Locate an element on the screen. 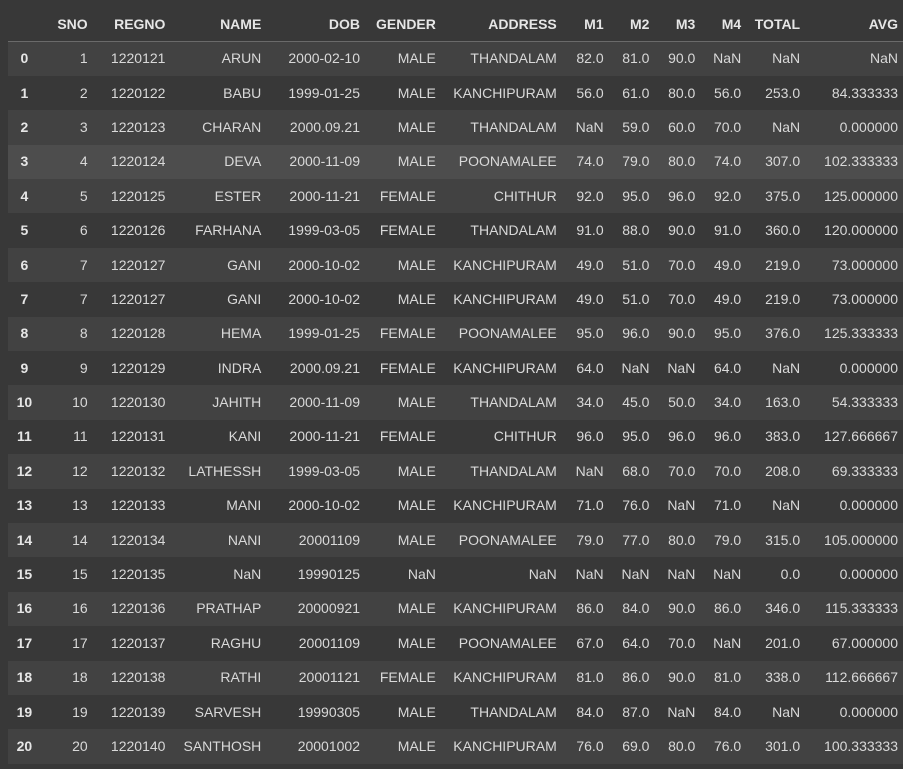 This screenshot has width=903, height=769. table-cell: 315.0 is located at coordinates (783, 539).